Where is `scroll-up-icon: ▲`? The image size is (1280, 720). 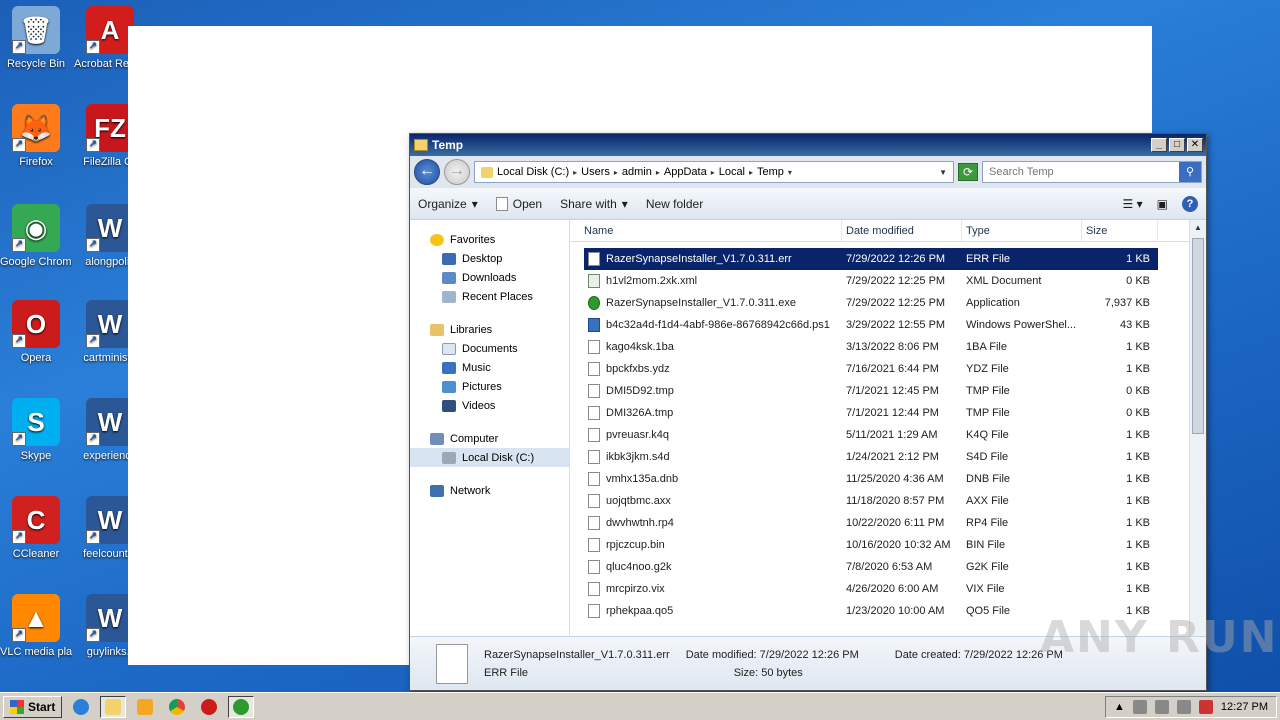
scroll-up-icon: ▲ is located at coordinates (1198, 228).